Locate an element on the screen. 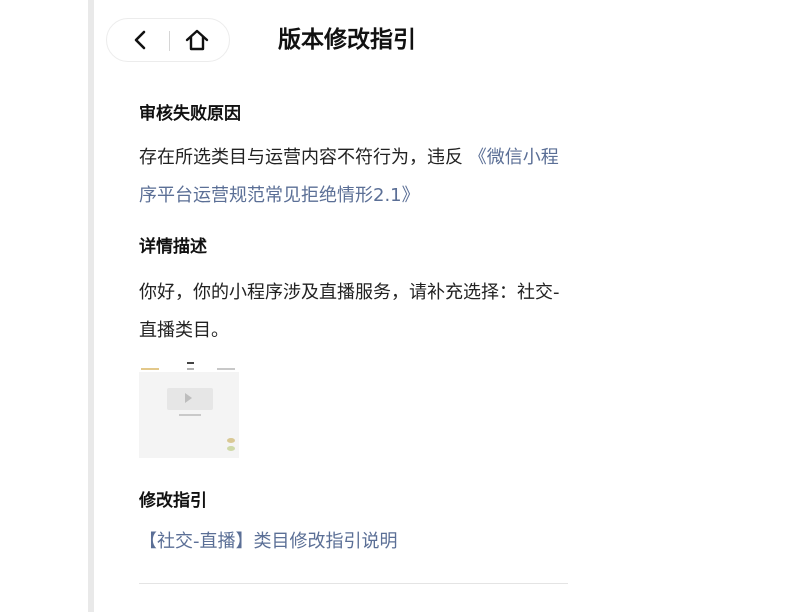  home-icon is located at coordinates (197, 40).